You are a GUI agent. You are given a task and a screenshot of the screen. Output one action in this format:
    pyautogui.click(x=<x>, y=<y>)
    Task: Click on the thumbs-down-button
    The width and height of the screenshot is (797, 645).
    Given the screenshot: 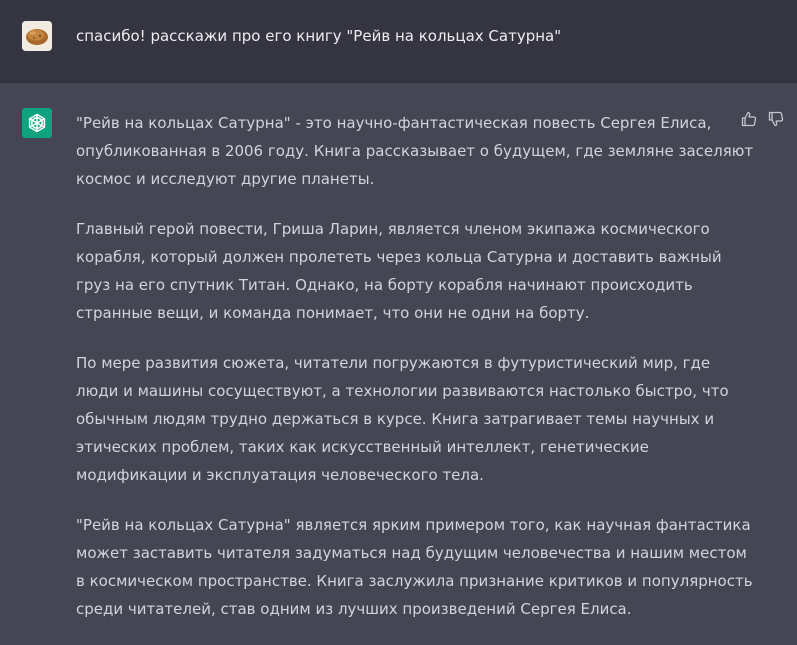 What is the action you would take?
    pyautogui.click(x=776, y=119)
    